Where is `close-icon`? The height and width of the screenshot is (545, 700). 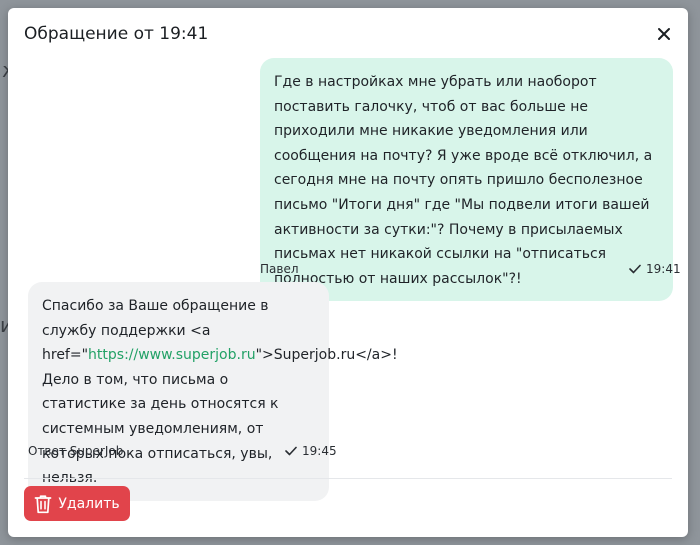 close-icon is located at coordinates (664, 34).